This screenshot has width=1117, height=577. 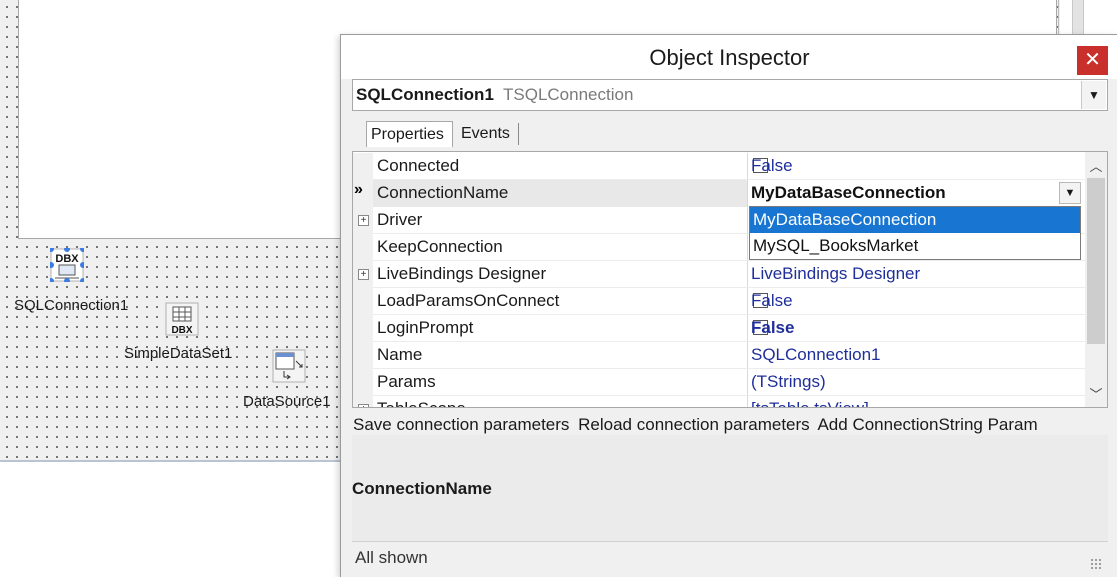 What do you see at coordinates (391, 557) in the screenshot?
I see `status-text: All shown` at bounding box center [391, 557].